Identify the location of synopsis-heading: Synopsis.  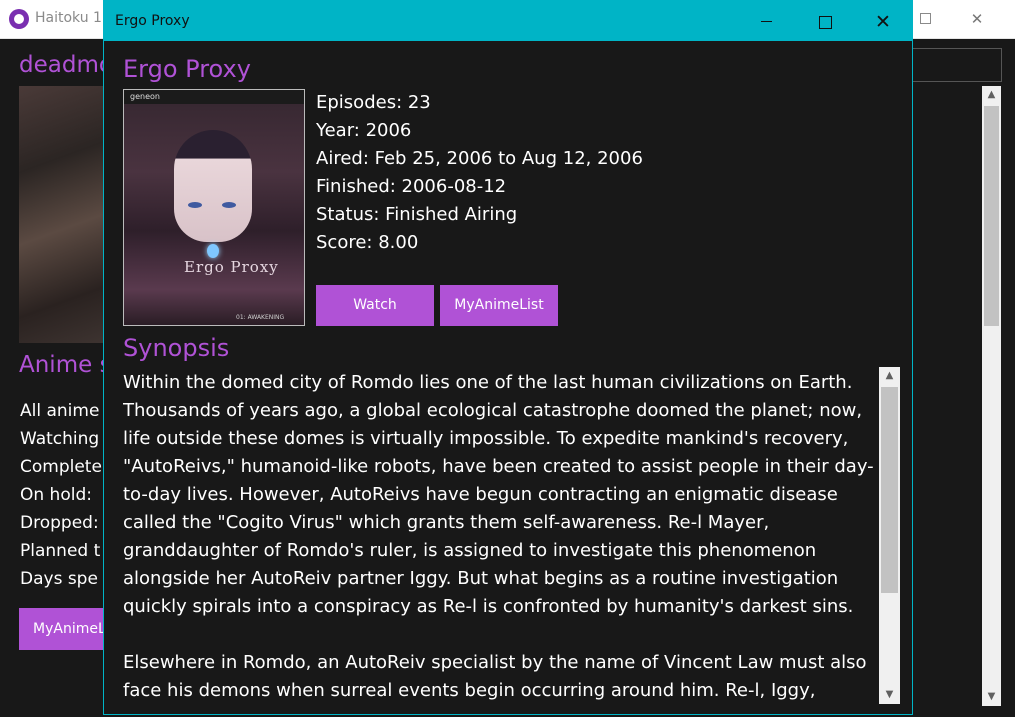
(176, 348).